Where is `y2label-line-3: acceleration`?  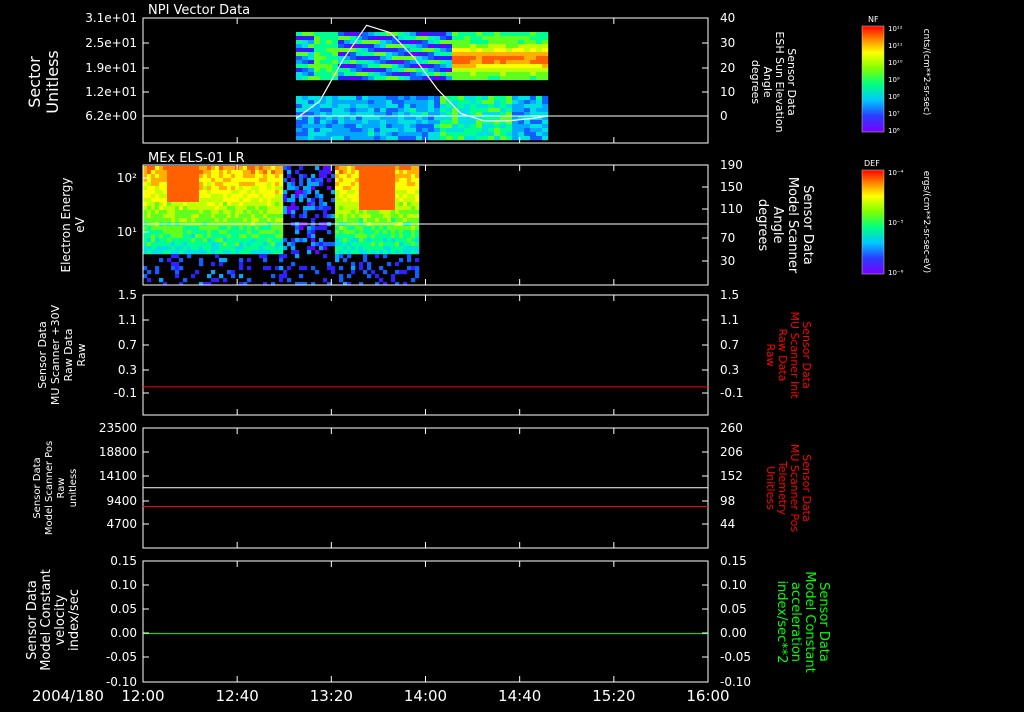
y2label-line-3: acceleration is located at coordinates (795, 622).